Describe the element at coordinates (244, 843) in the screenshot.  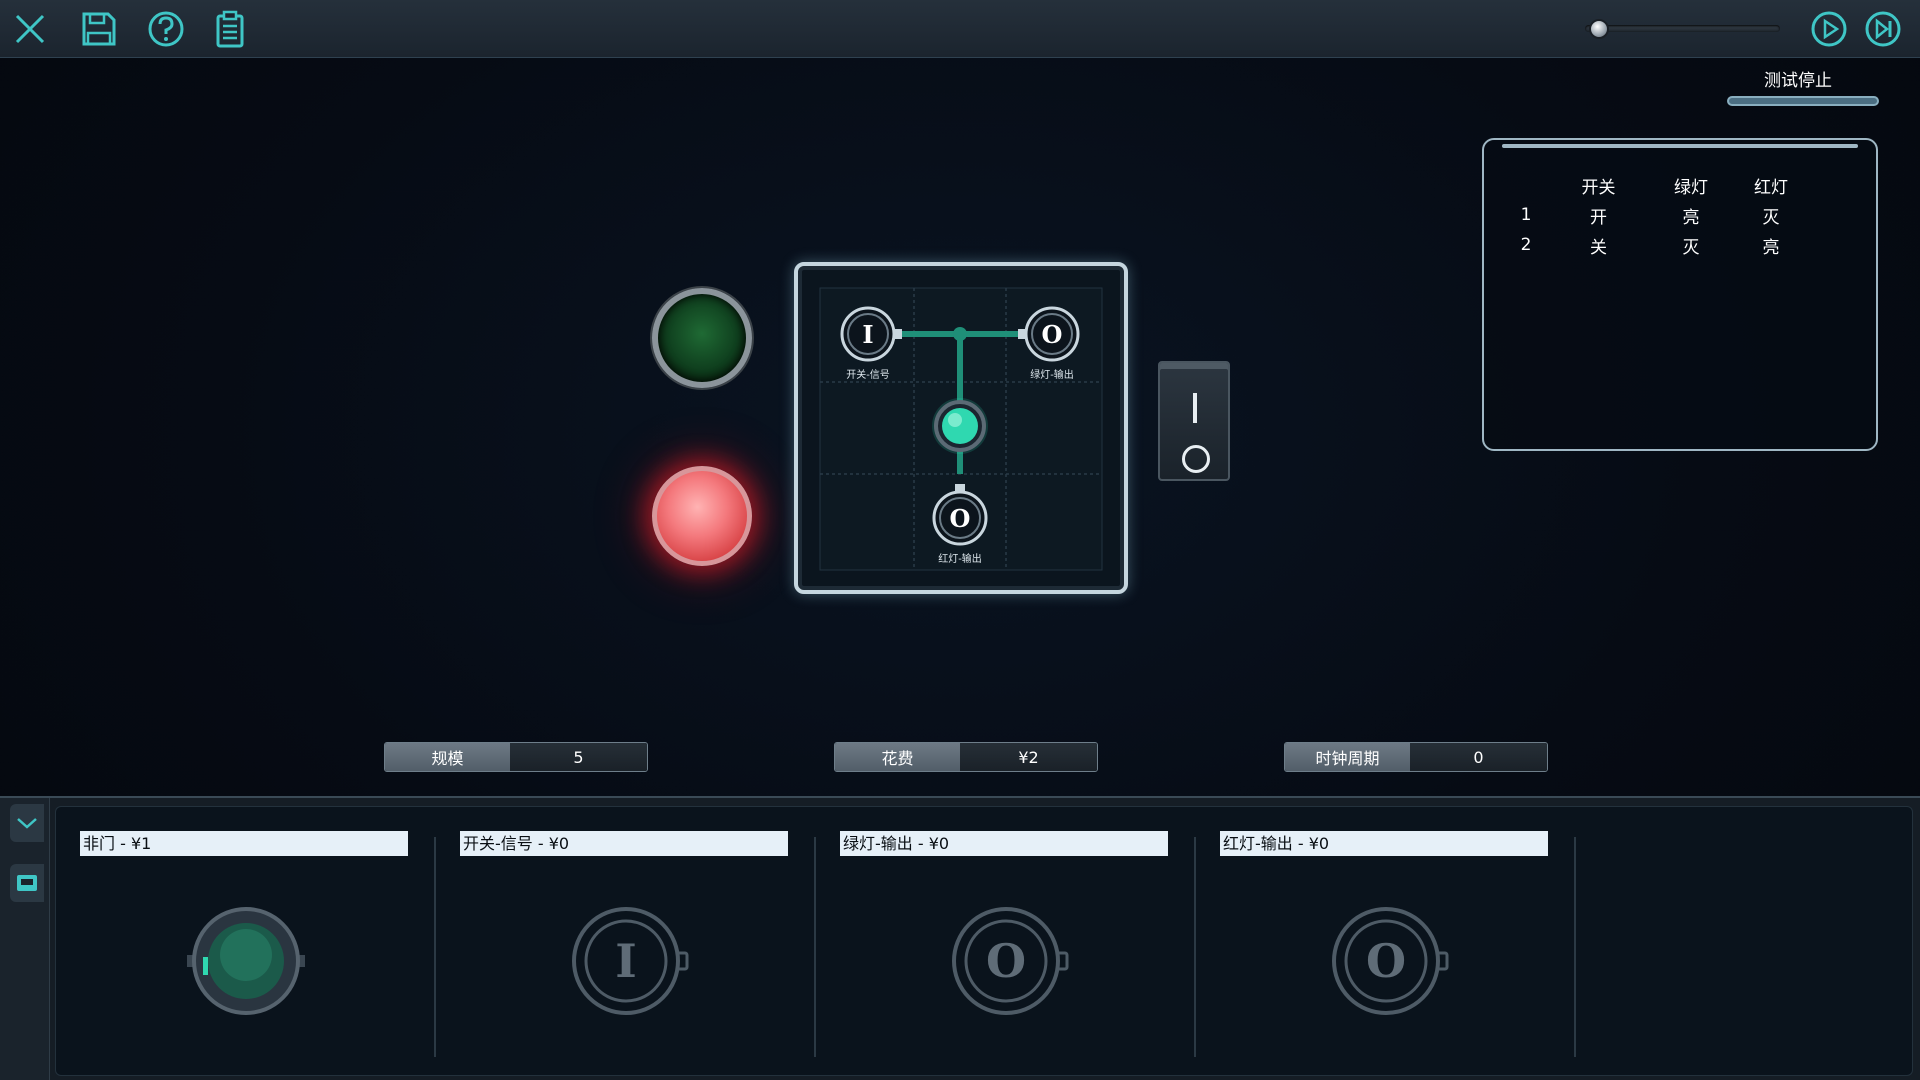
I see `palette-item-title: 非门 - ¥1` at that location.